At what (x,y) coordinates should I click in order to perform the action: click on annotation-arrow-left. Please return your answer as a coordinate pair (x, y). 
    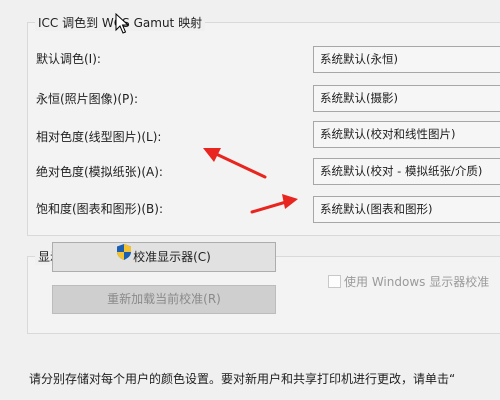
    Looking at the image, I should click on (235, 163).